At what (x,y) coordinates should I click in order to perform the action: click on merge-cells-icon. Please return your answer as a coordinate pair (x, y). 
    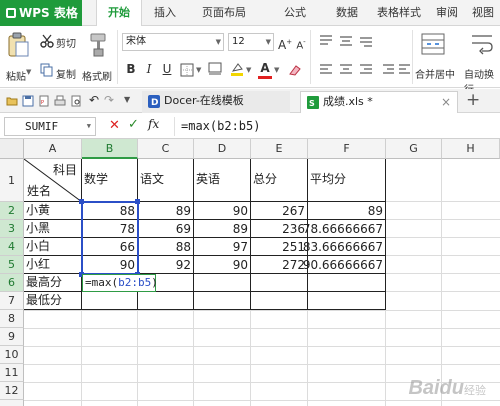
    Looking at the image, I should click on (215, 69).